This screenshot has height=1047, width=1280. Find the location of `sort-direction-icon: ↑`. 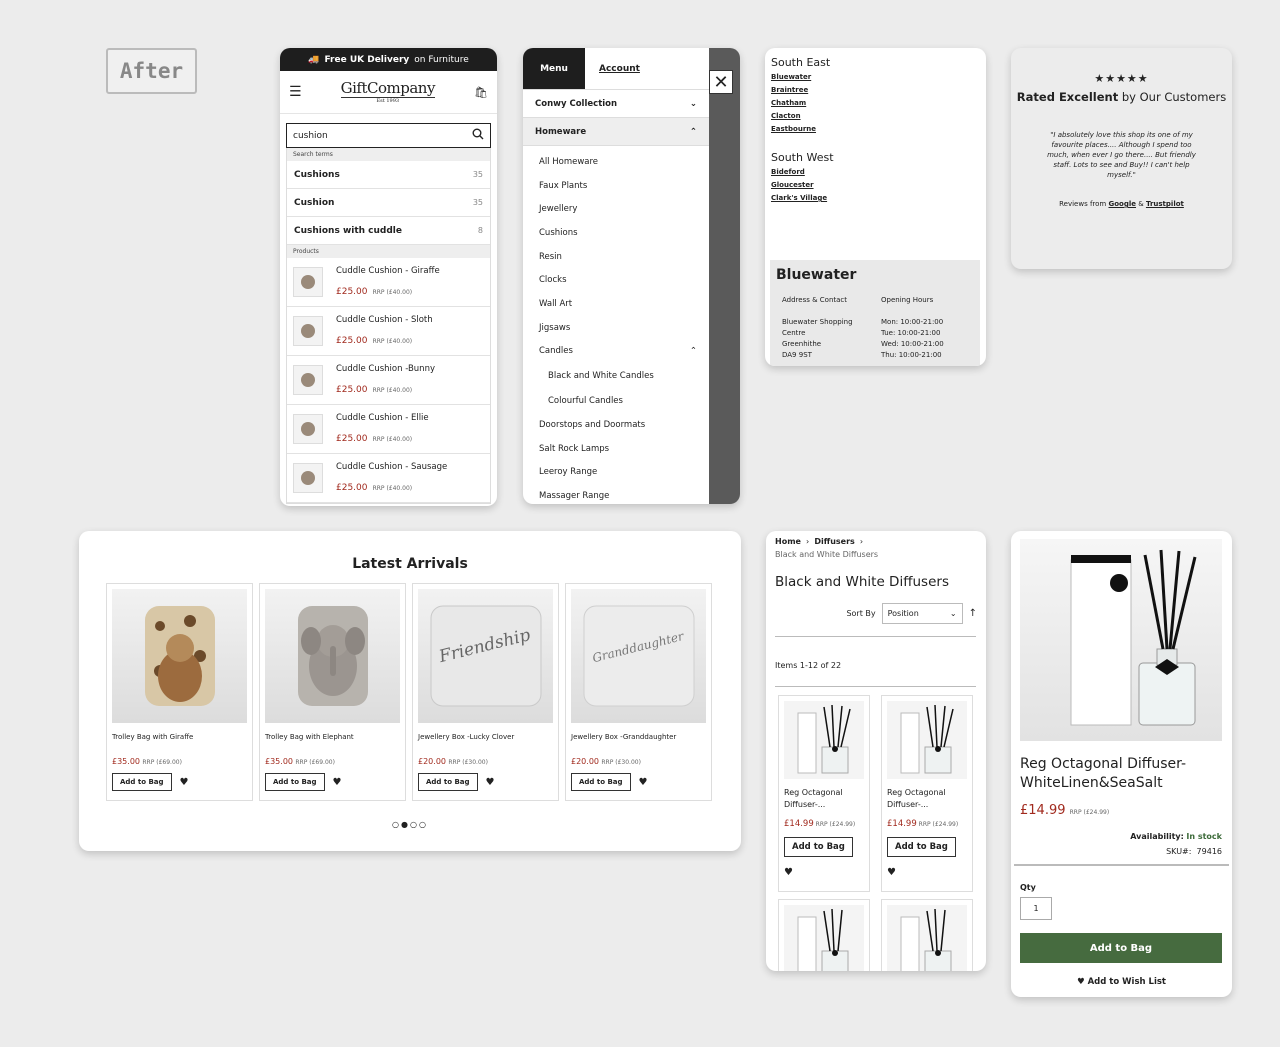

sort-direction-icon: ↑ is located at coordinates (973, 613).